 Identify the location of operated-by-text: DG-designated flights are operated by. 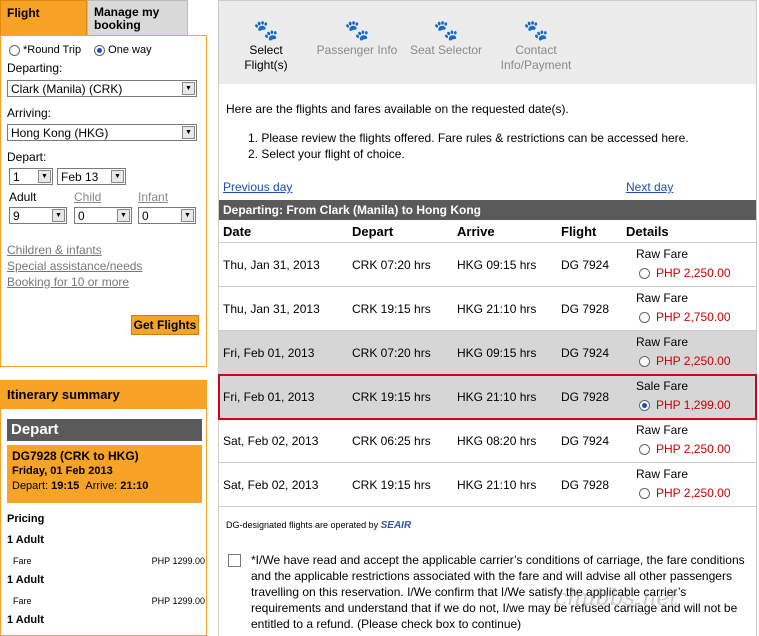
(302, 525).